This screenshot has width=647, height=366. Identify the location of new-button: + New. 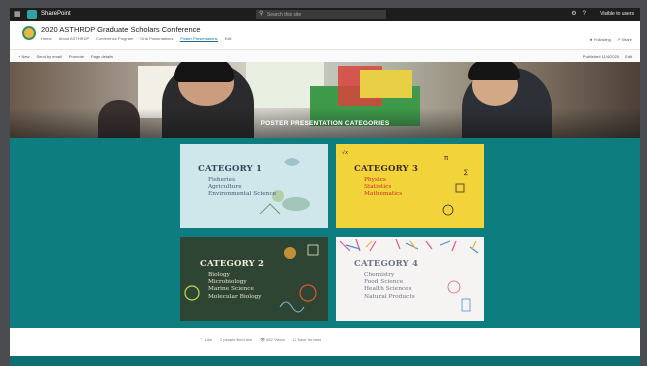
(23, 56).